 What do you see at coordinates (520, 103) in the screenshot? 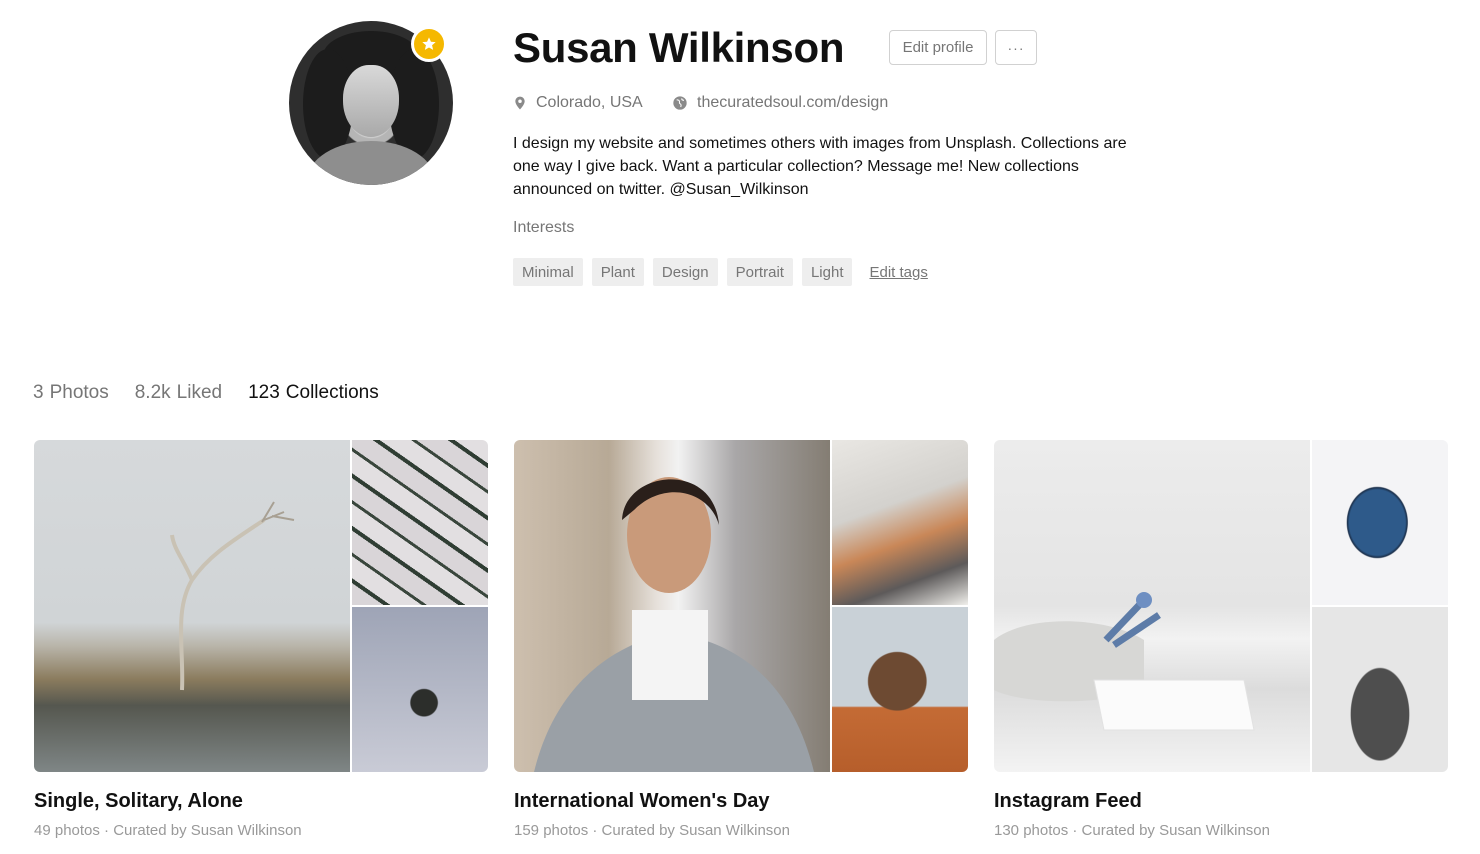
I see `location-pin-icon` at bounding box center [520, 103].